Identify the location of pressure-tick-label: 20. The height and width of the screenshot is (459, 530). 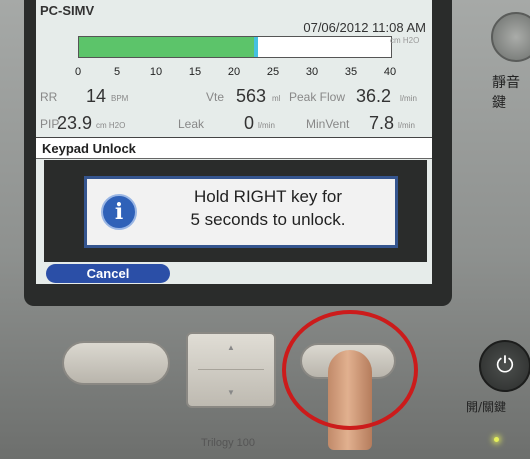
(234, 72).